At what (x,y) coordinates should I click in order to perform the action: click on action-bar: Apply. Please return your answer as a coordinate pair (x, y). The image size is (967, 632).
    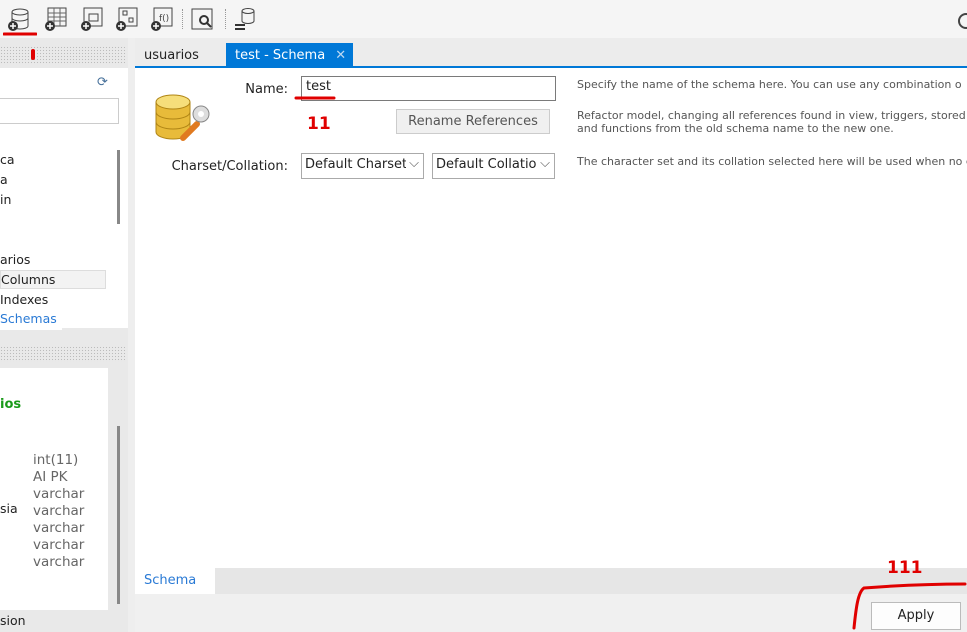
    Looking at the image, I should click on (551, 613).